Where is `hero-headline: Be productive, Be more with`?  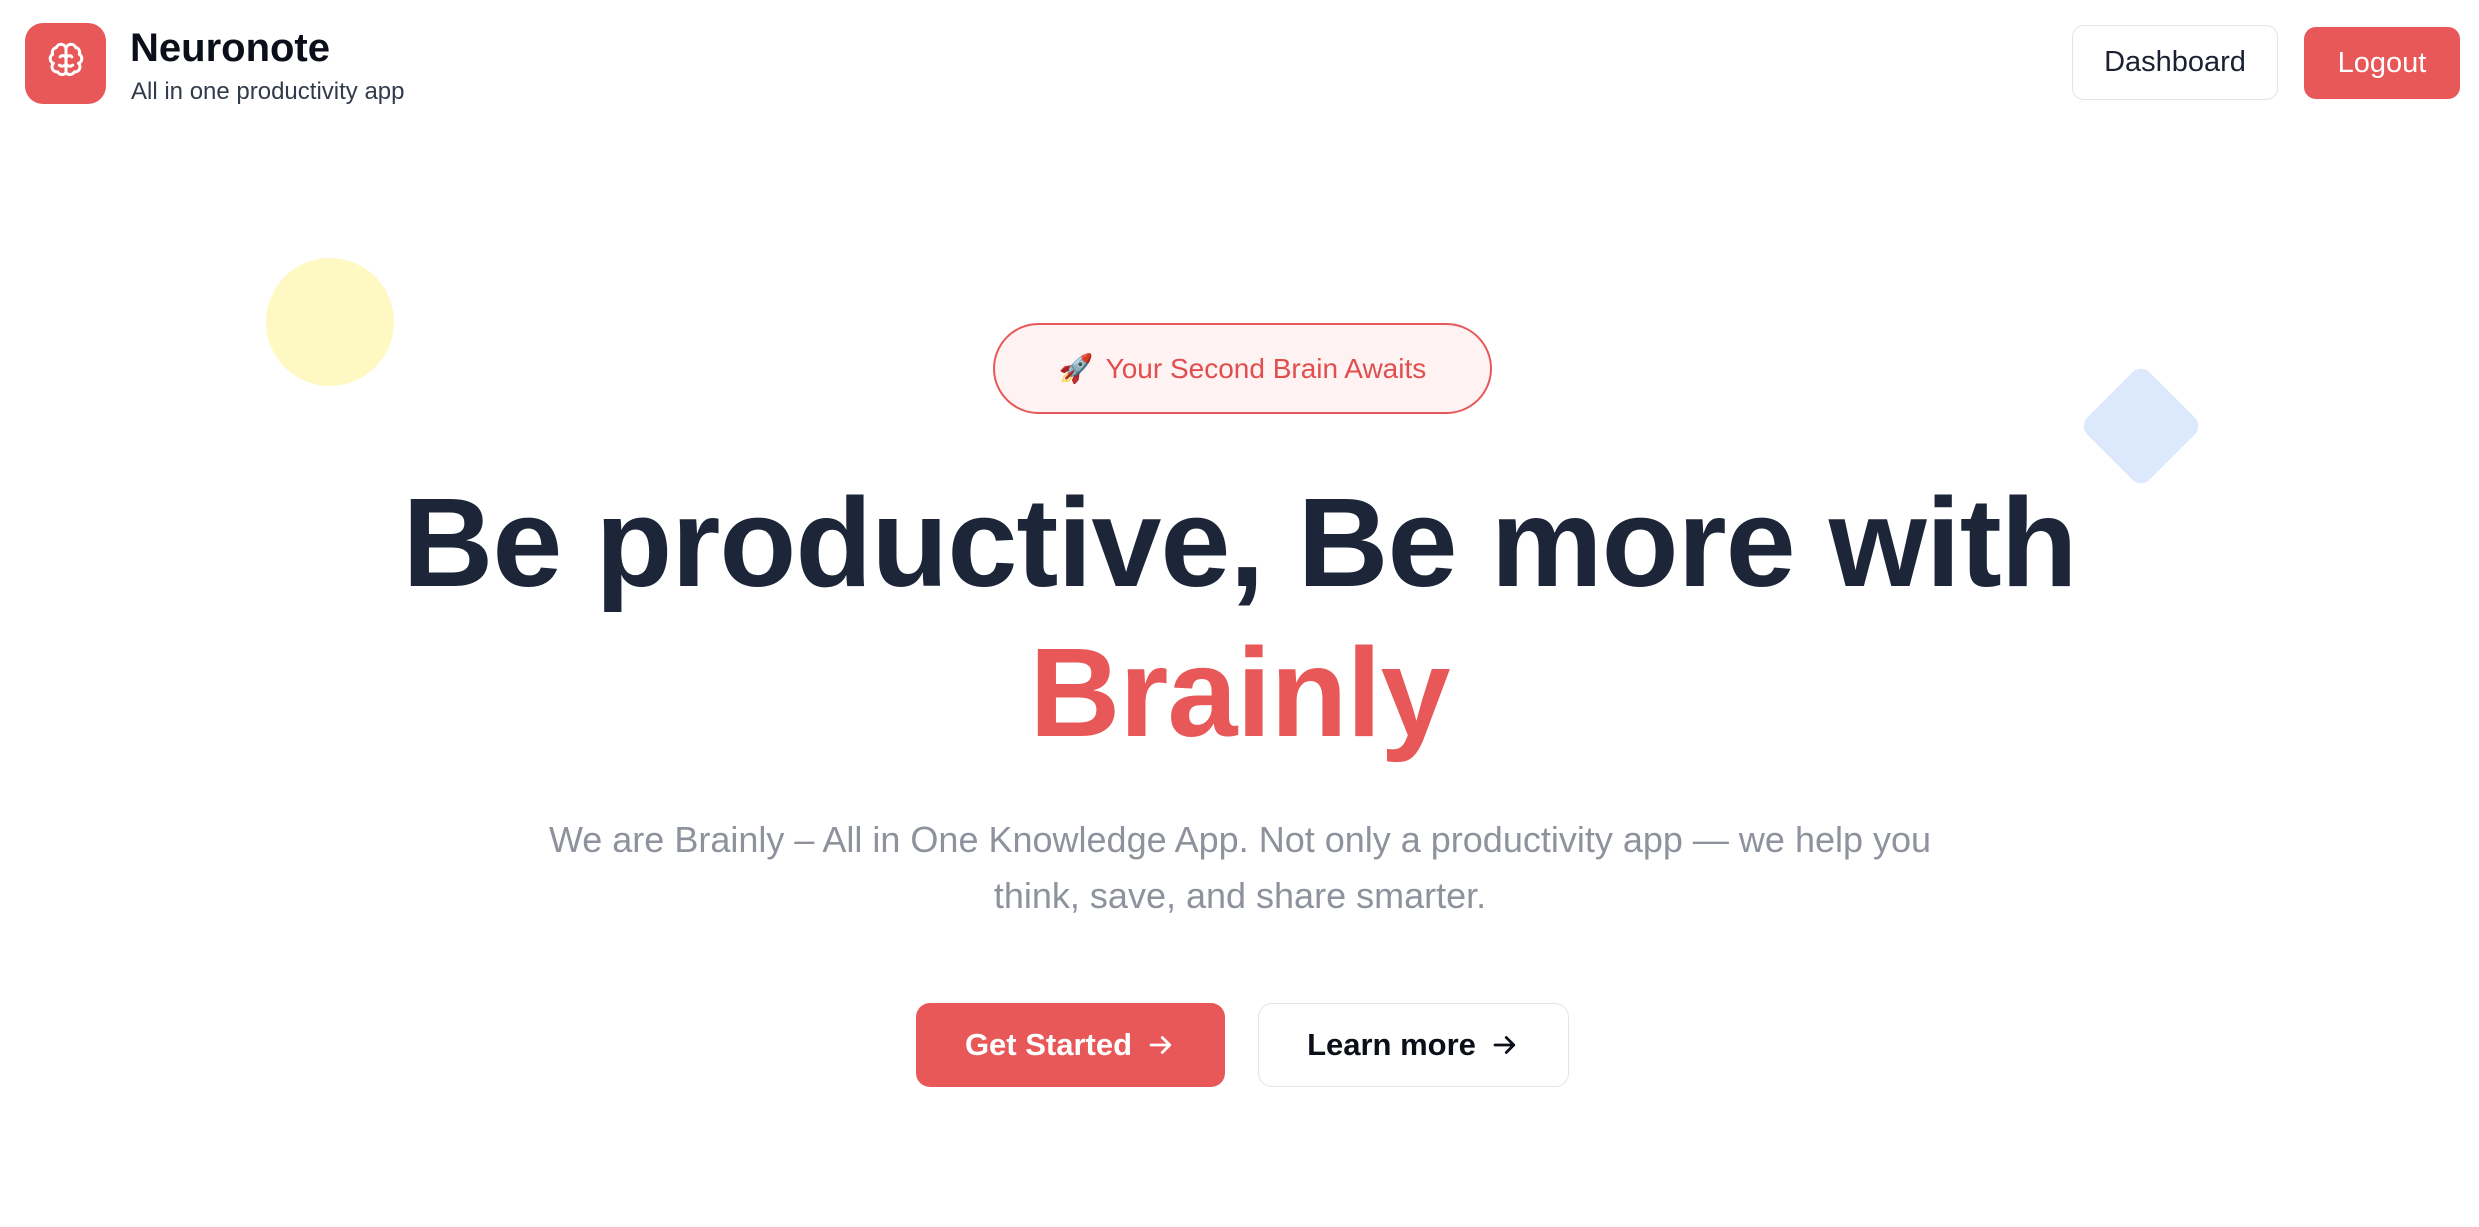
hero-headline: Be productive, Be more with is located at coordinates (1239, 542).